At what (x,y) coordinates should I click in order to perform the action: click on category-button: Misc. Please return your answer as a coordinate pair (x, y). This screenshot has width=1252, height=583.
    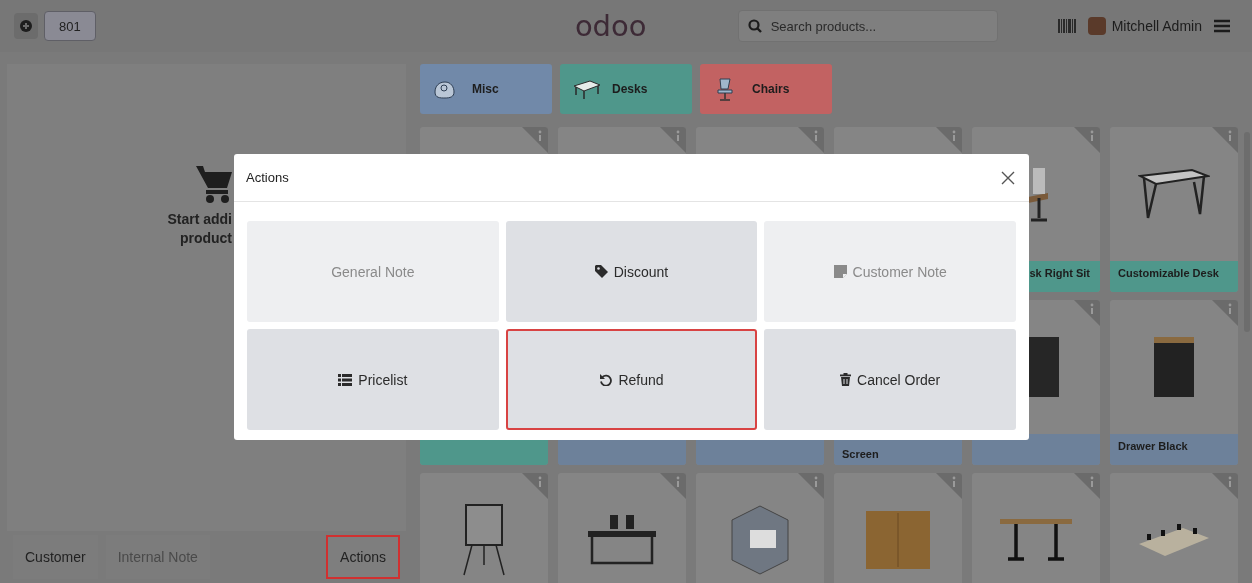
    Looking at the image, I should click on (486, 89).